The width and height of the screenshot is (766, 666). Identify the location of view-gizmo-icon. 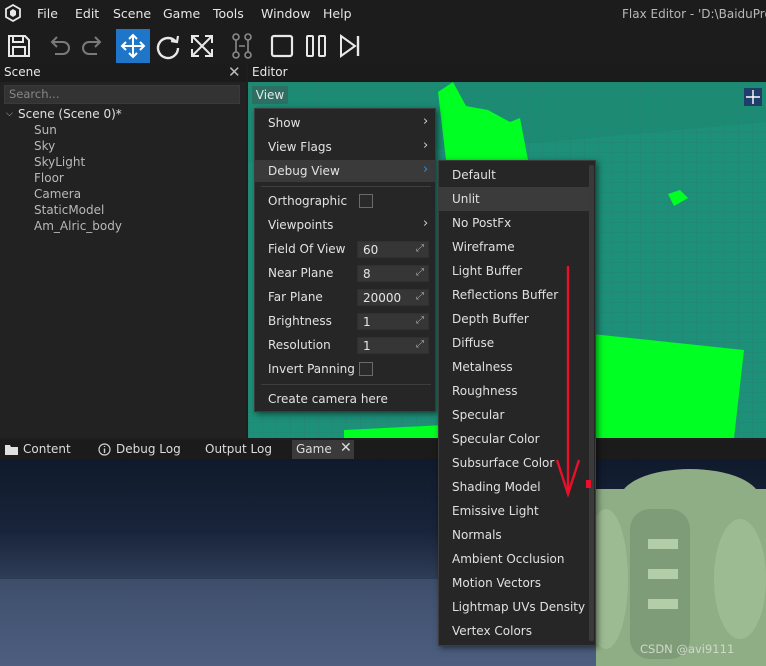
(753, 97).